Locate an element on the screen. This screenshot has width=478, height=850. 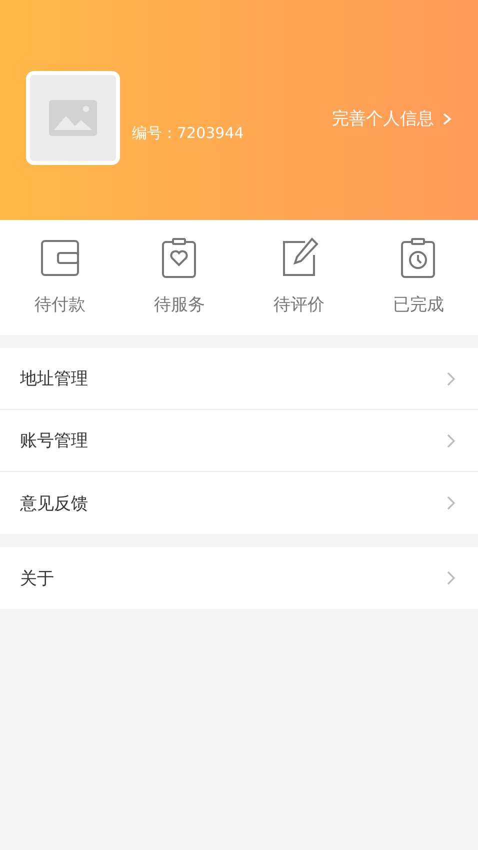
order-status-button: 待服务 is located at coordinates (179, 277).